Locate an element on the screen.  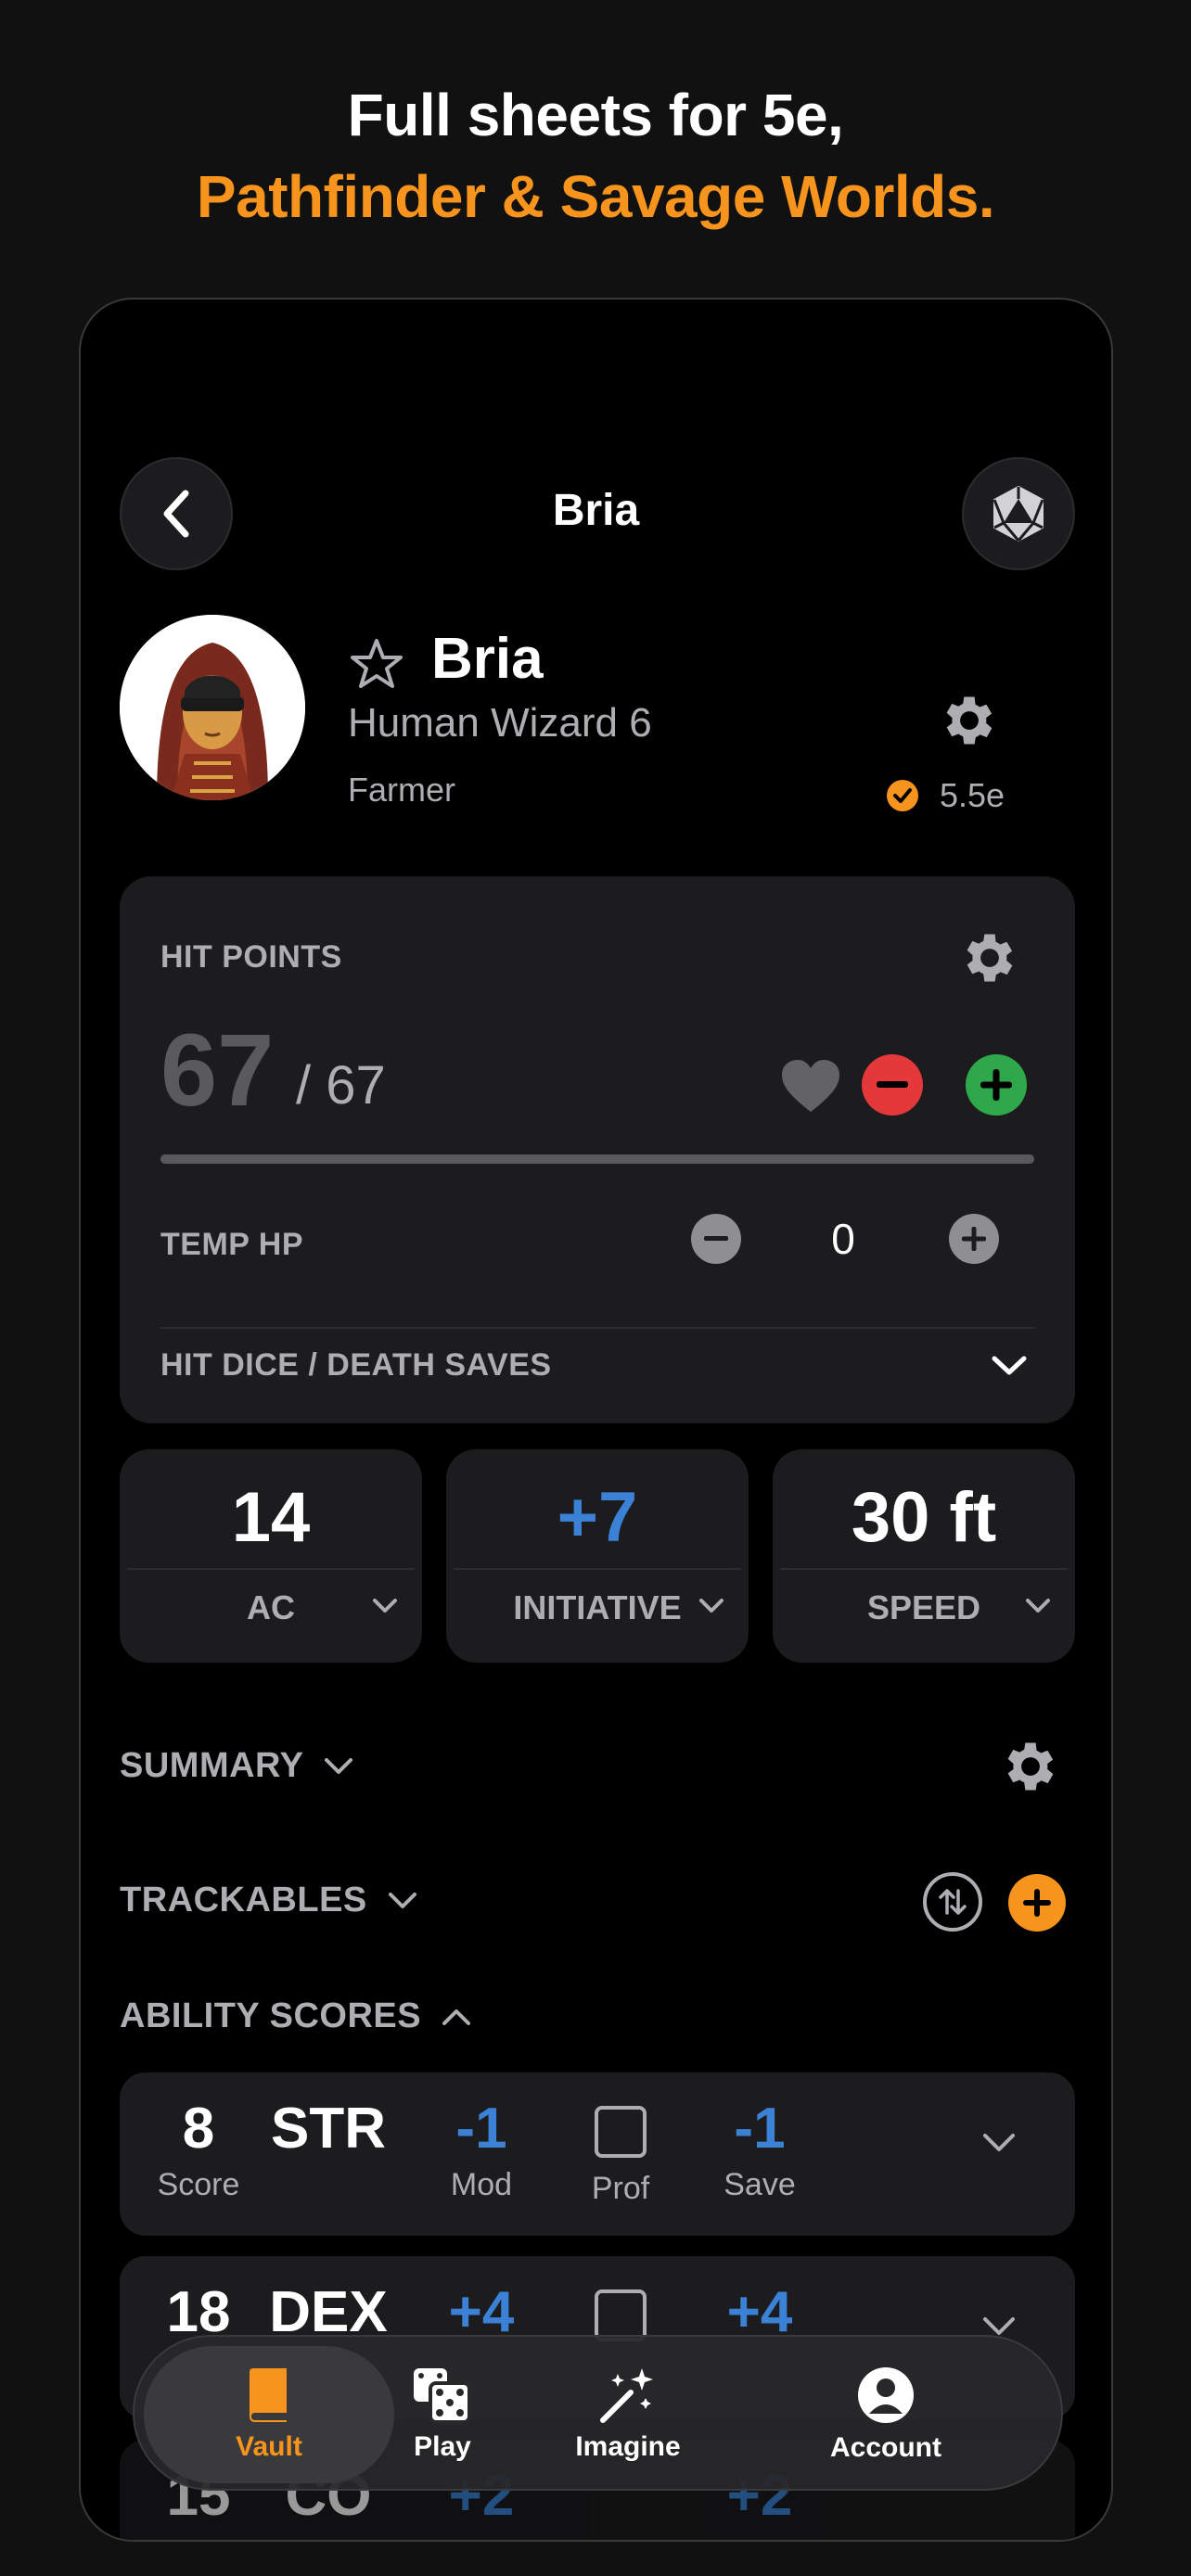
hp-bar-track is located at coordinates (597, 1159).